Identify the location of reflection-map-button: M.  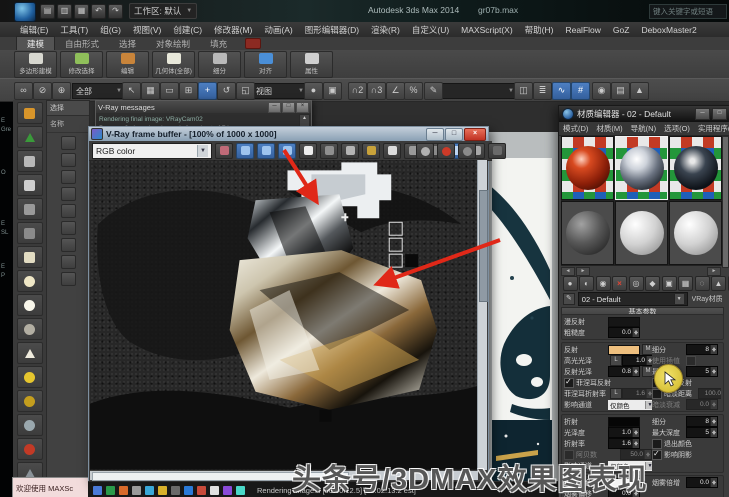
(647, 349).